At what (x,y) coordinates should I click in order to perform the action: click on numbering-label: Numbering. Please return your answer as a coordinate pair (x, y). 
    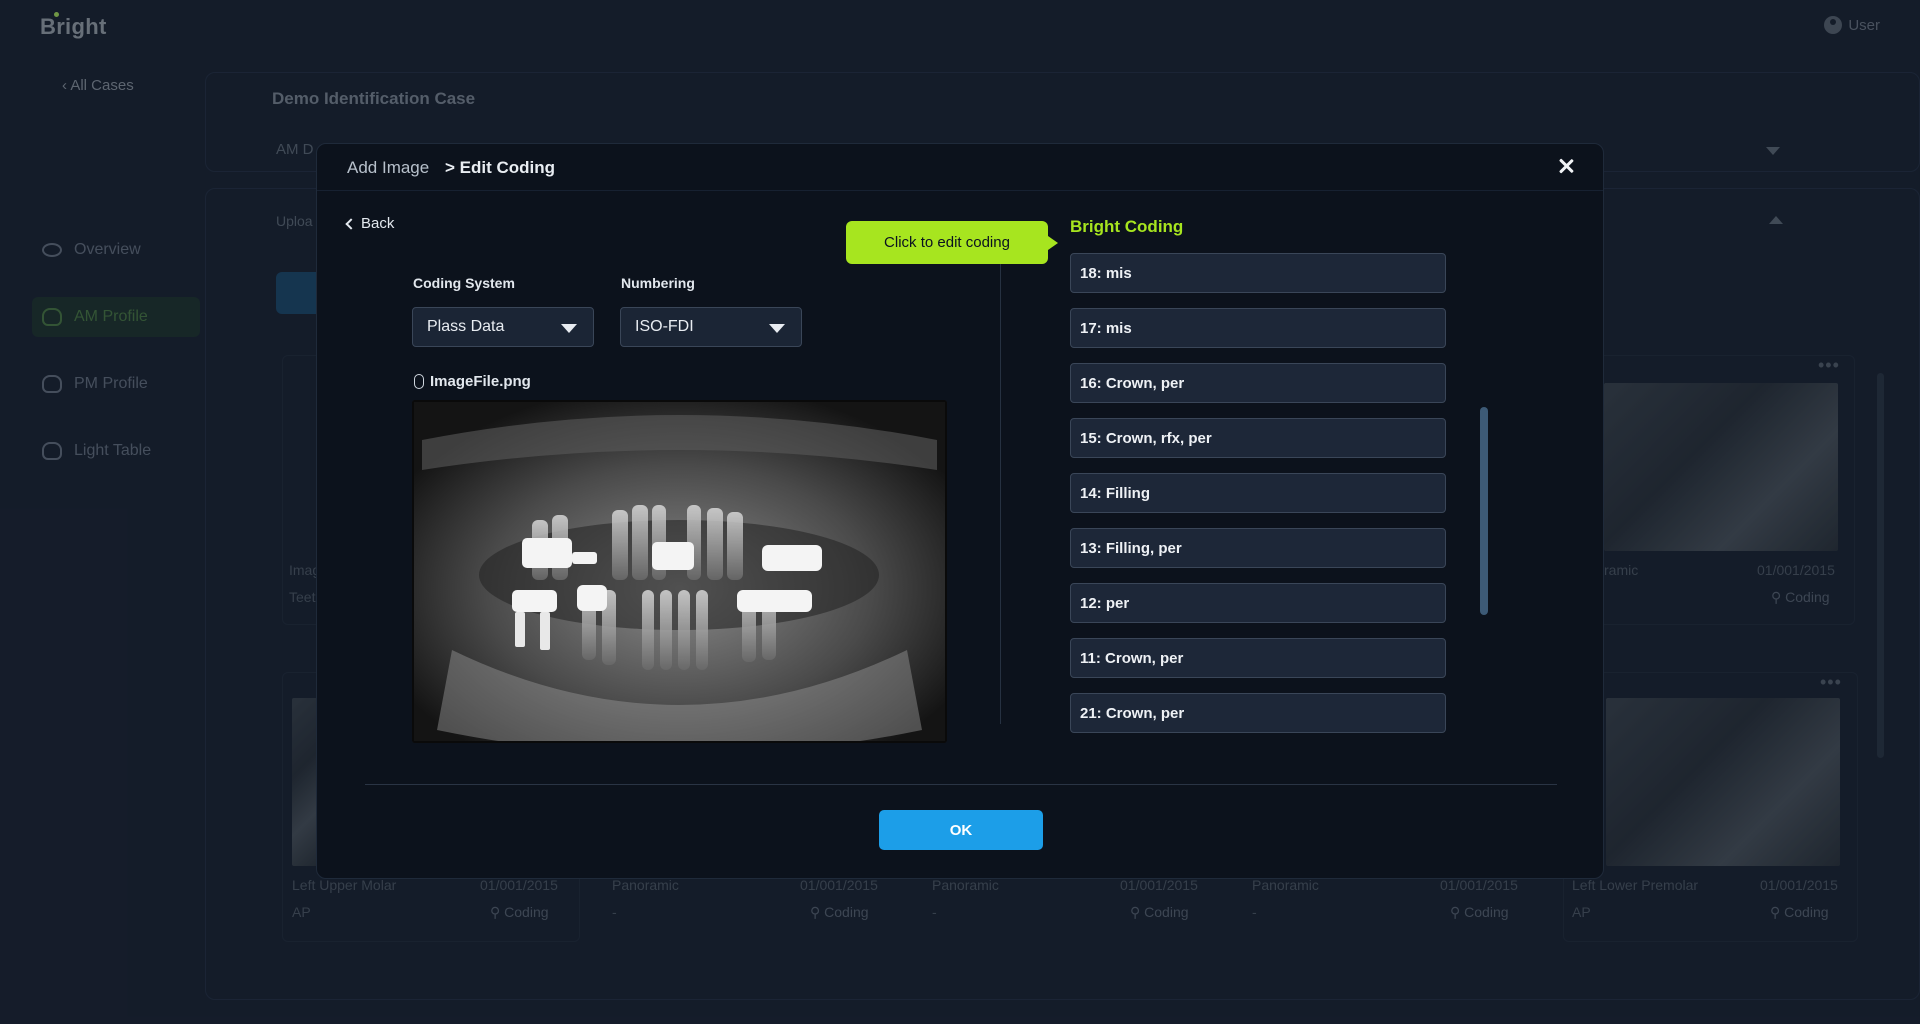
    Looking at the image, I should click on (658, 283).